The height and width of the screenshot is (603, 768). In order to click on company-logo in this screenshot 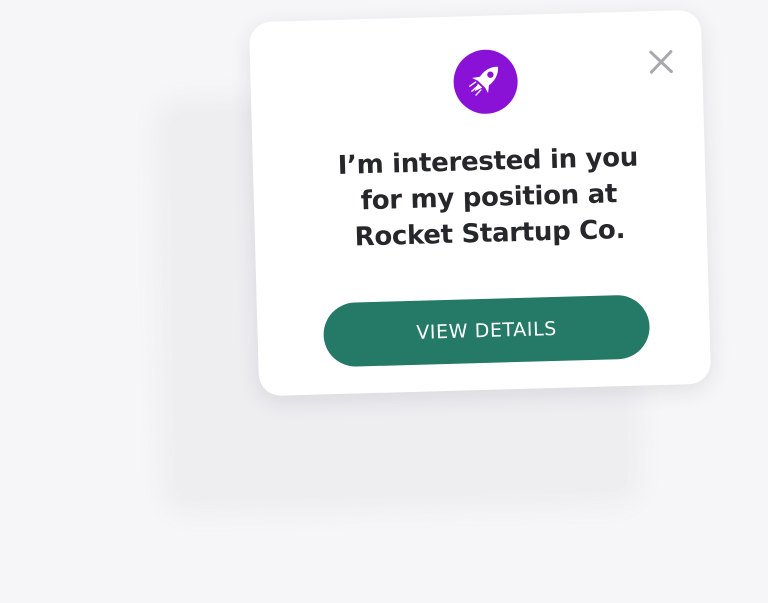, I will do `click(485, 81)`.